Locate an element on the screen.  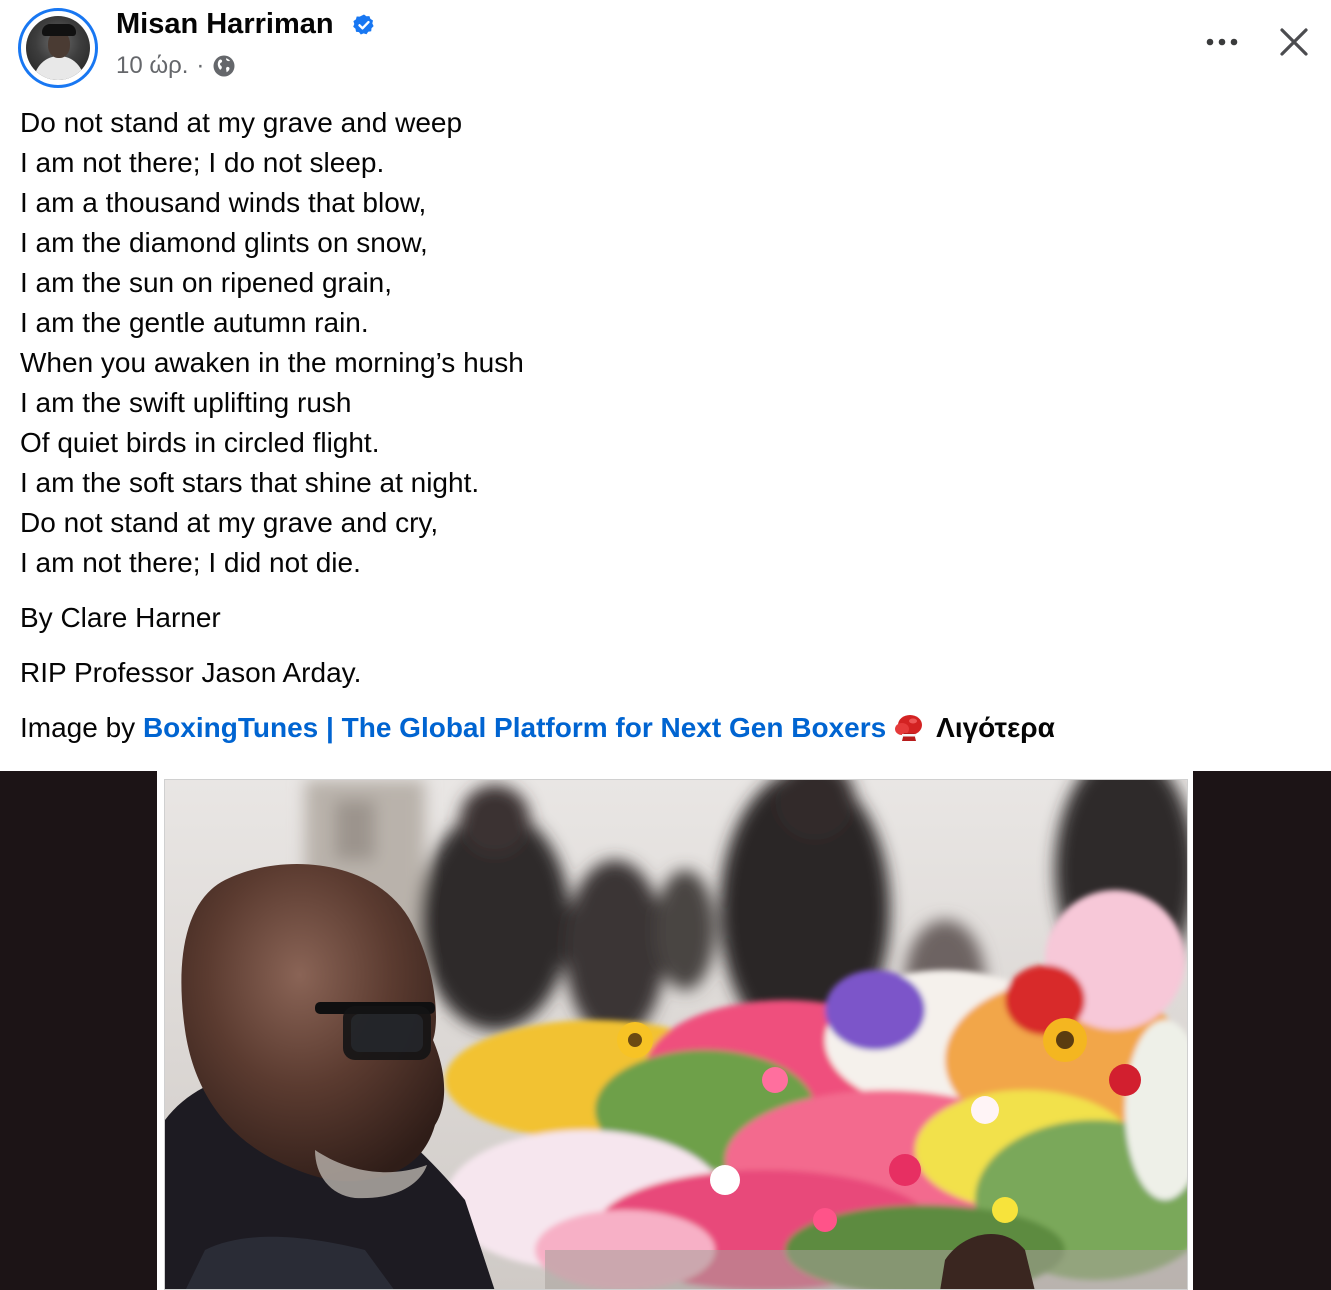
author-avatar is located at coordinates (58, 48).